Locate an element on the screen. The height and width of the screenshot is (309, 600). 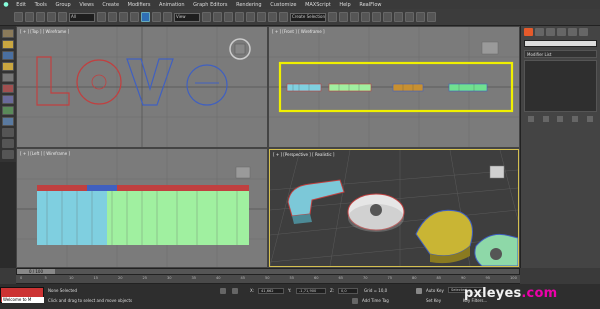
tool-2-icon is located at coordinates (8, 44).